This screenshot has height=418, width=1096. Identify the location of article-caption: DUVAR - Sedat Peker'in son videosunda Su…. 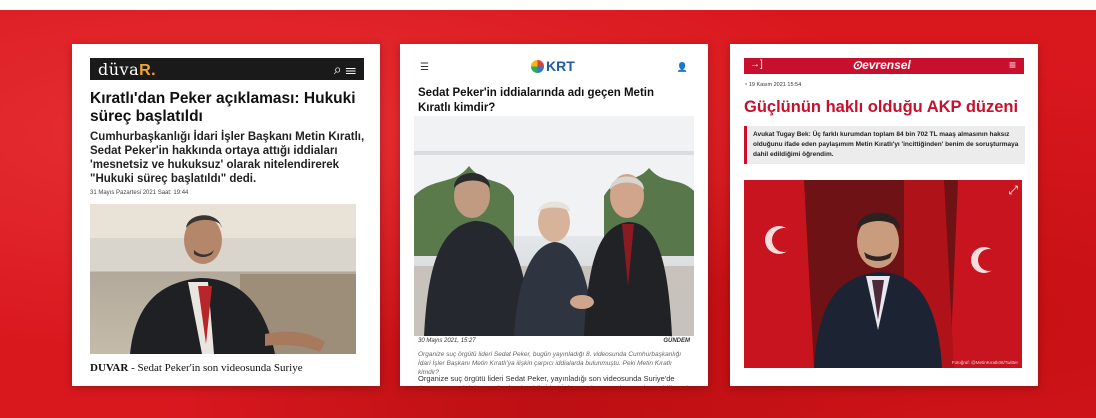
(196, 368).